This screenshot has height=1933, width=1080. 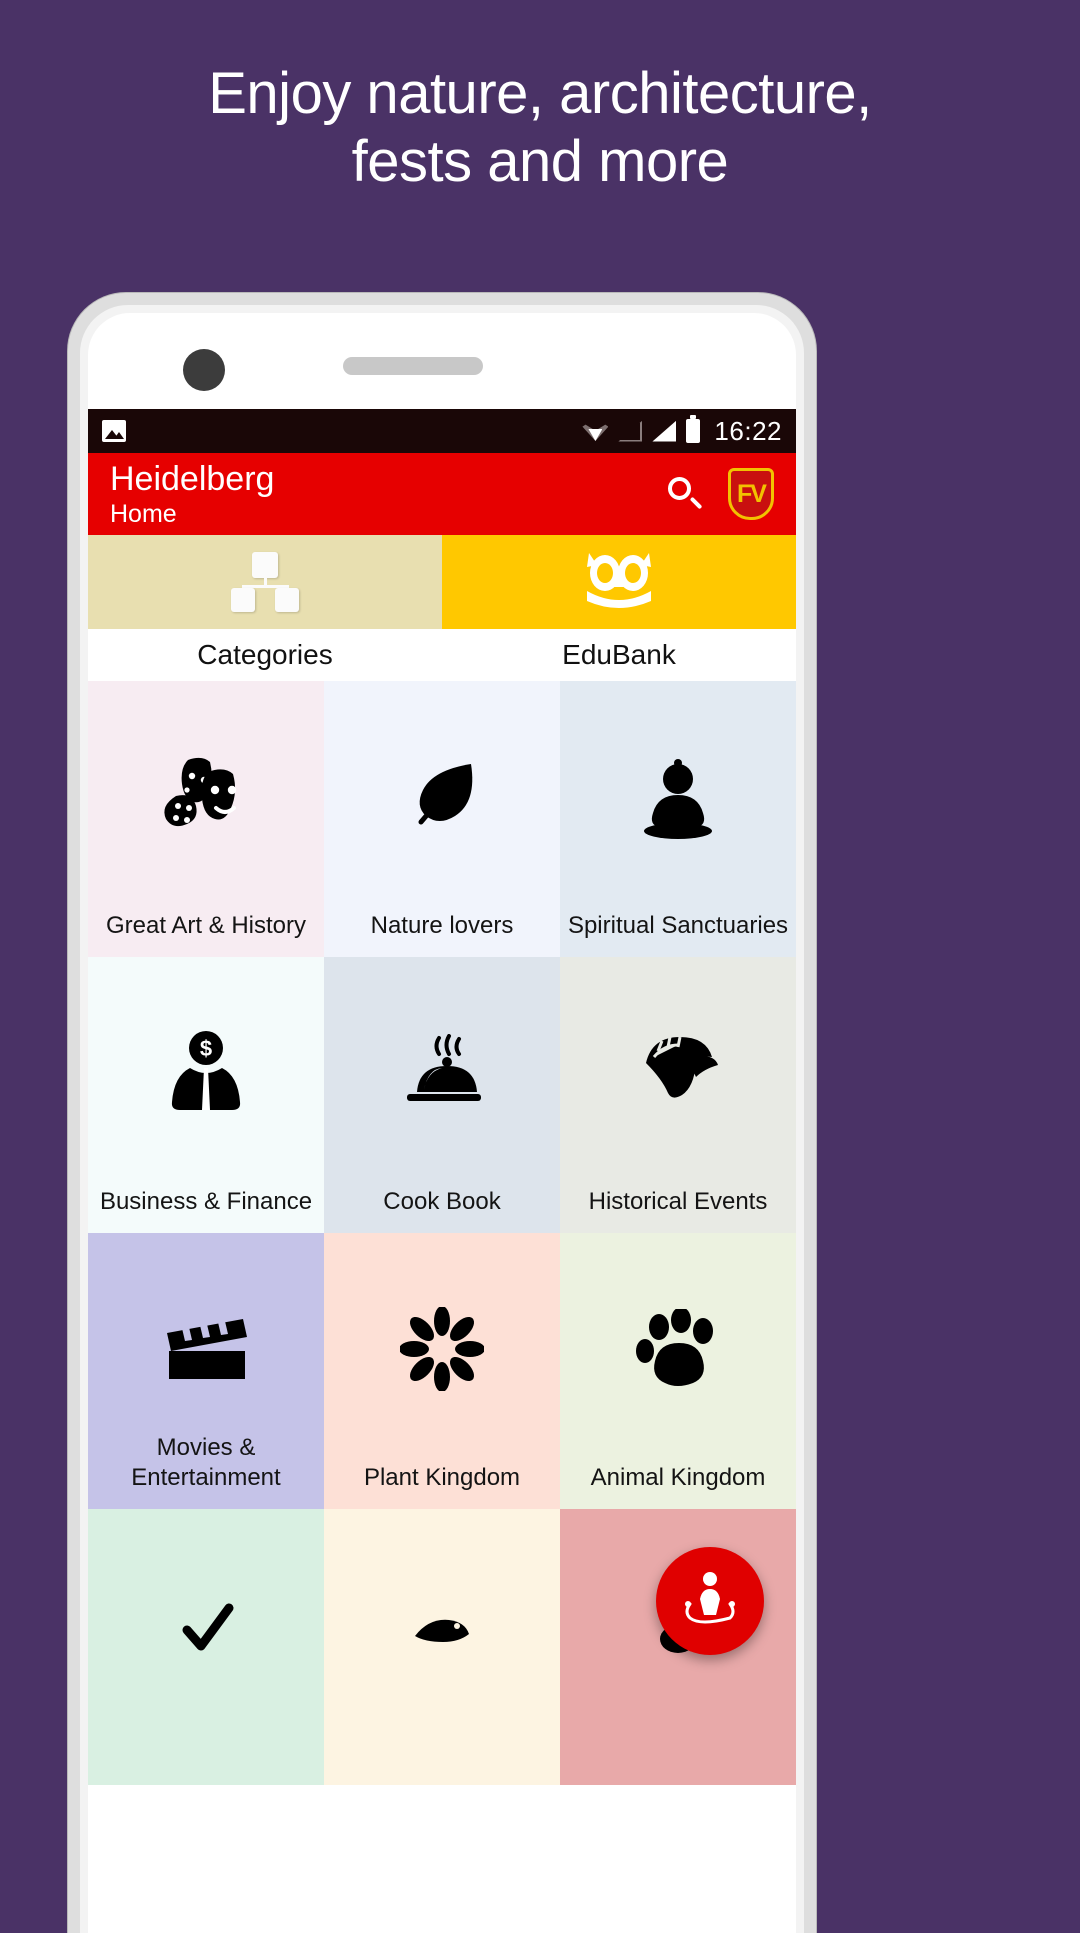 I want to click on signal-empty-icon, so click(x=630, y=431).